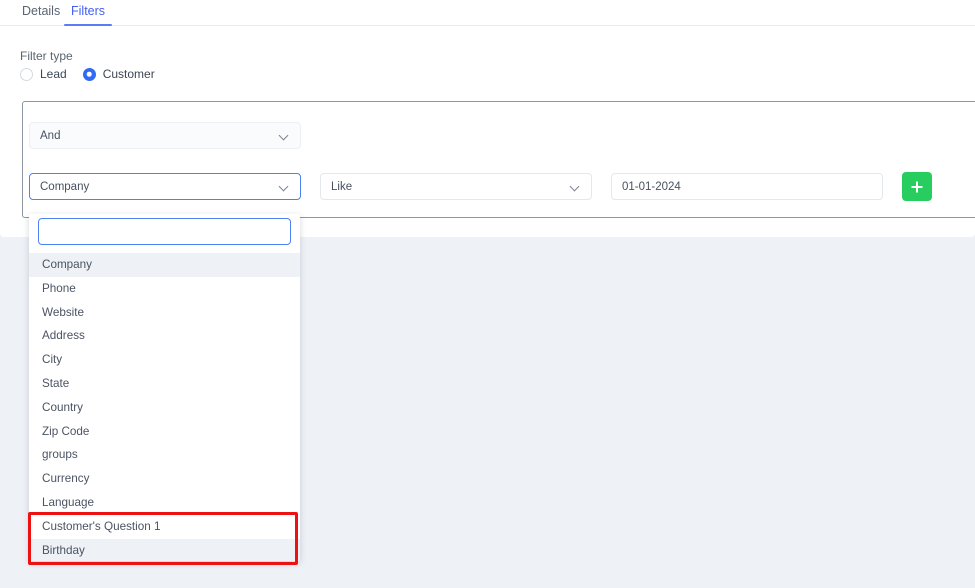 The width and height of the screenshot is (975, 588). Describe the element at coordinates (164, 455) in the screenshot. I see `dropdown-option-groups: groups` at that location.